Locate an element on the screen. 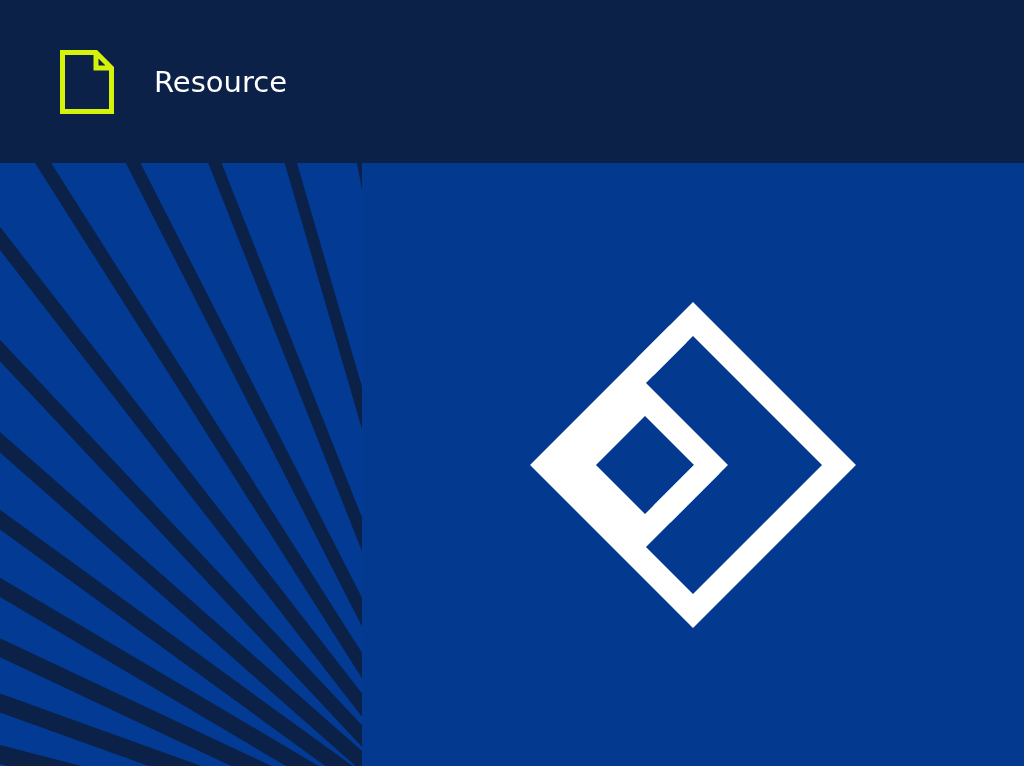  diamond-logo-icon is located at coordinates (693, 464).